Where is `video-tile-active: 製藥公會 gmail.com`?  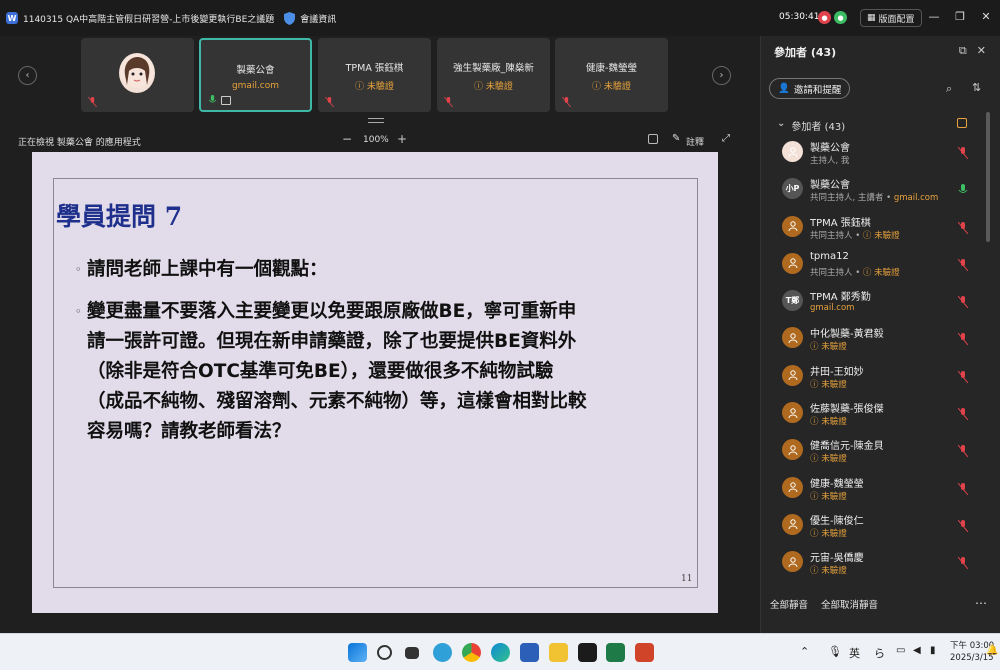 video-tile-active: 製藥公會 gmail.com is located at coordinates (255, 75).